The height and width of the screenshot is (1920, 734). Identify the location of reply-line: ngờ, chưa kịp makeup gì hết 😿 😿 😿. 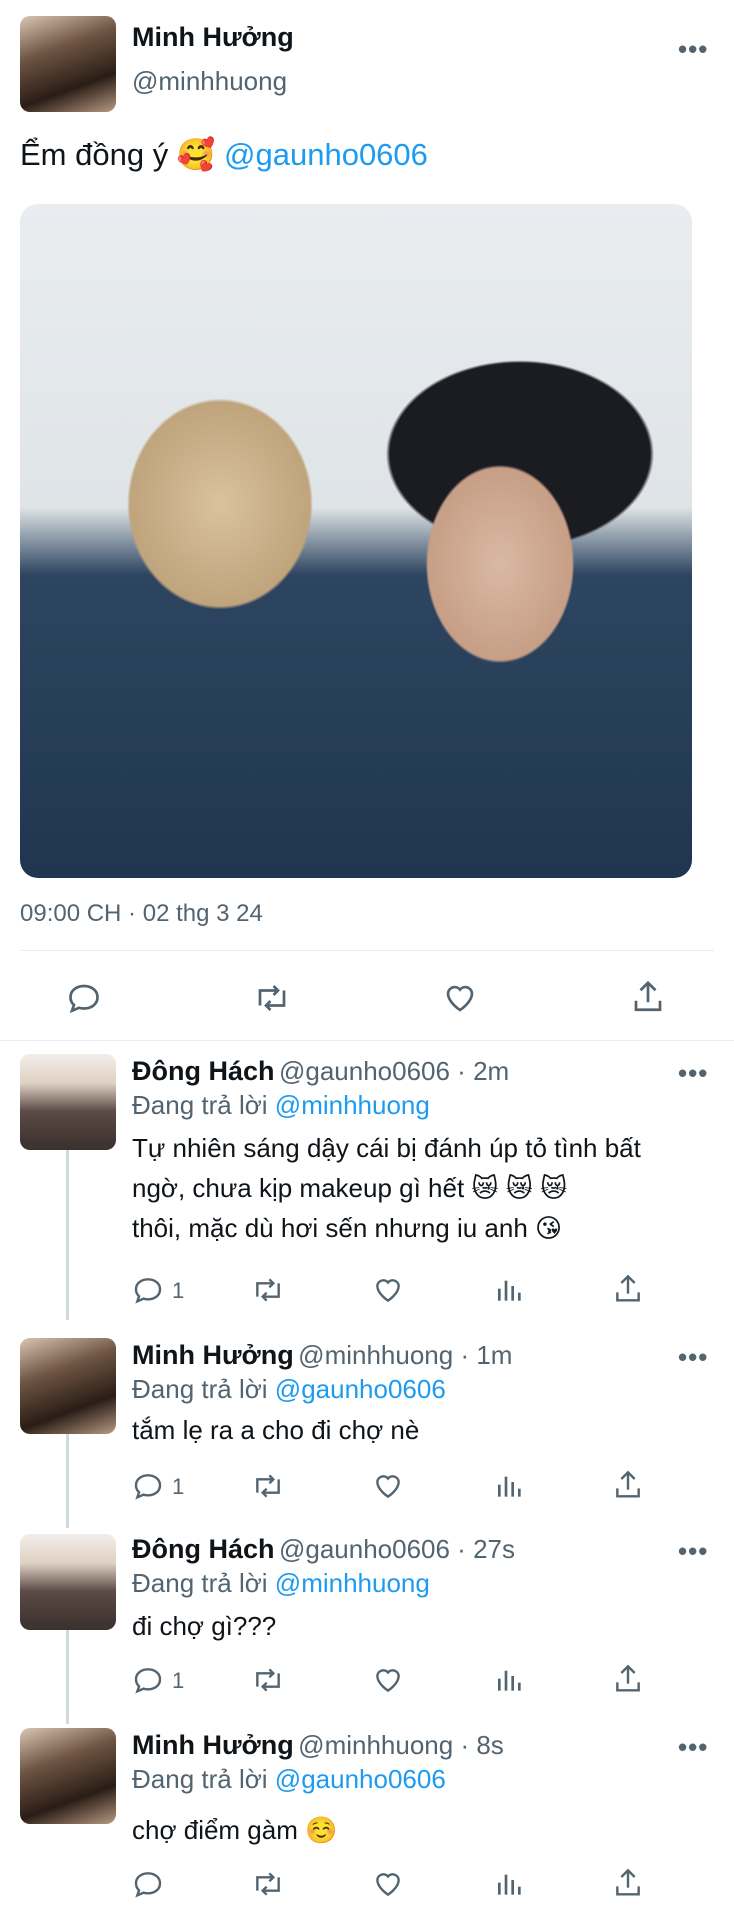
(350, 1188).